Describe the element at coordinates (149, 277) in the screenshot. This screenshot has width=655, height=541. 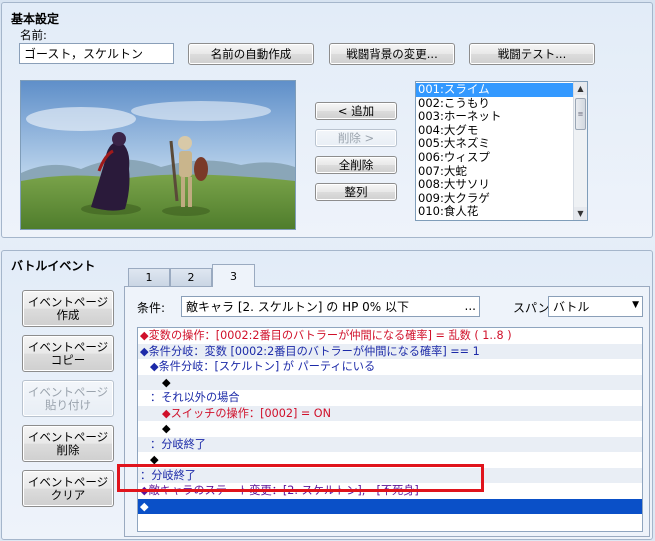
I see `tab-page-1: 1` at that location.